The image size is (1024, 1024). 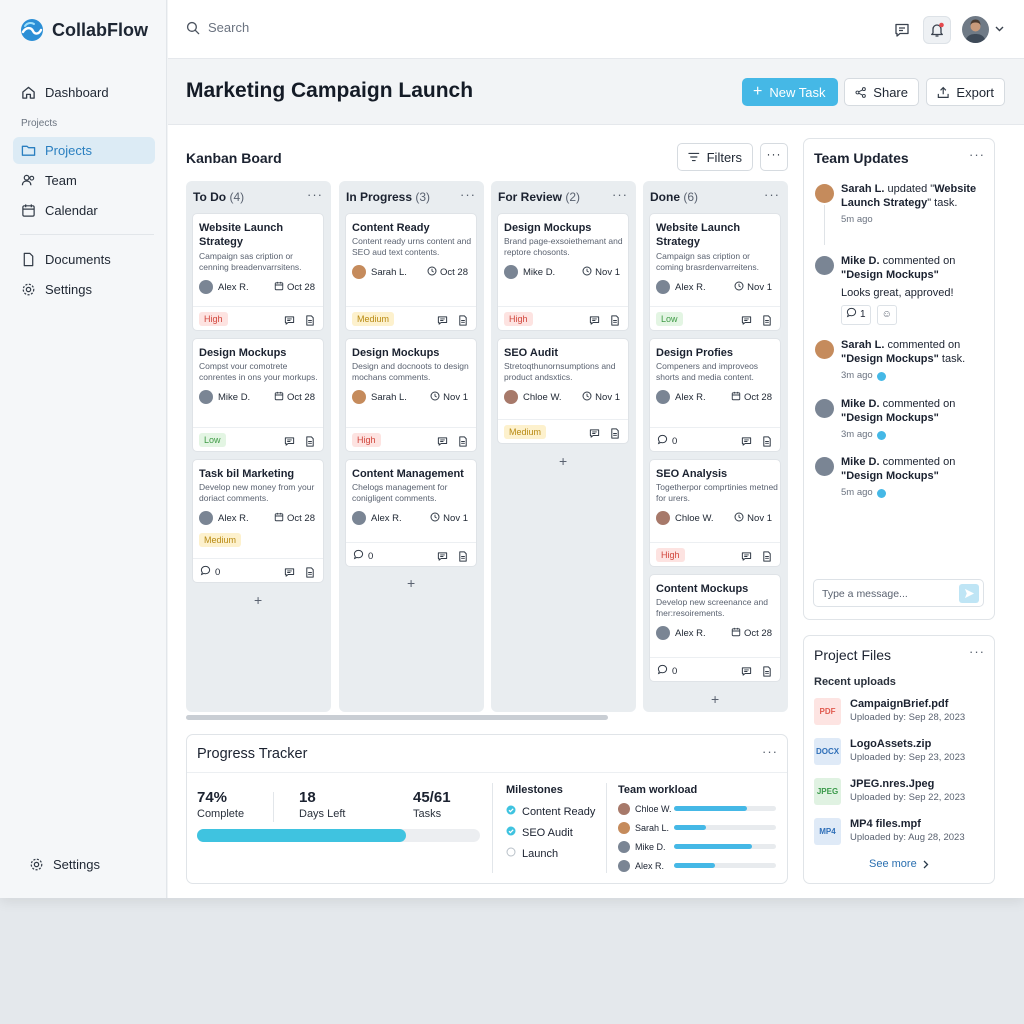 I want to click on new-task-button: + New Task, so click(x=790, y=92).